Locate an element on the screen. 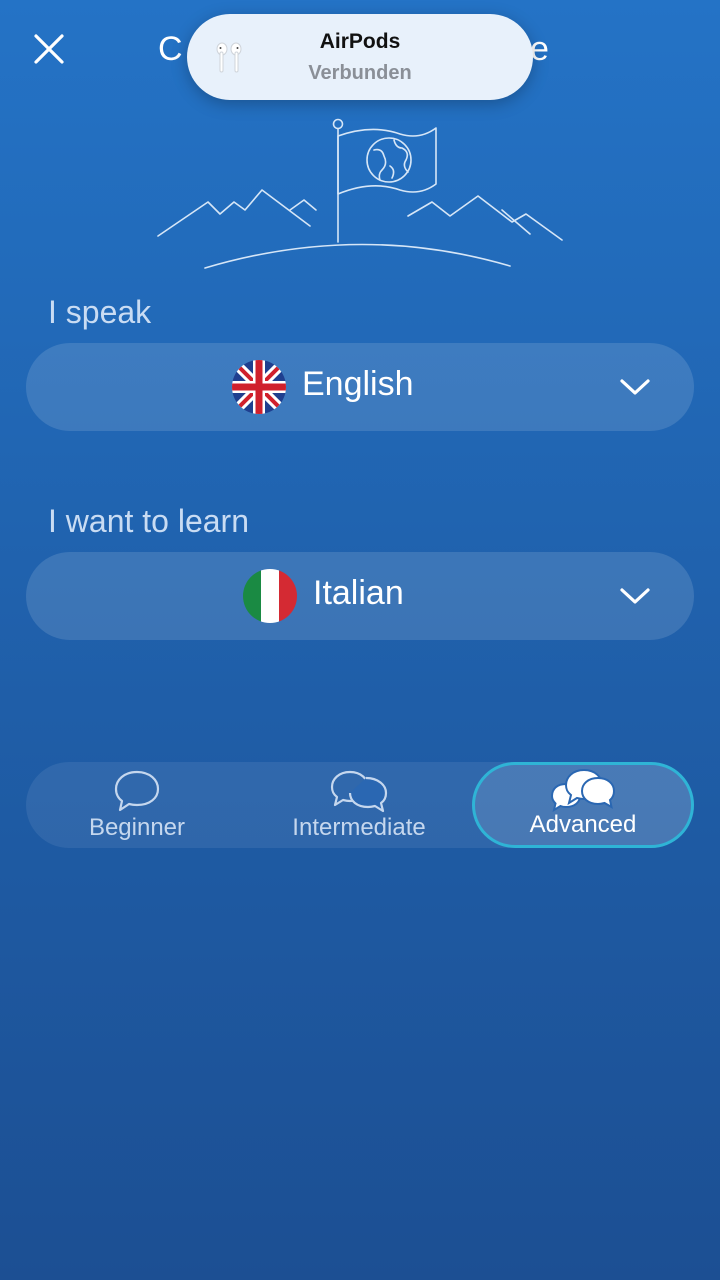 The image size is (720, 1280). learn-language-select: Italian is located at coordinates (360, 596).